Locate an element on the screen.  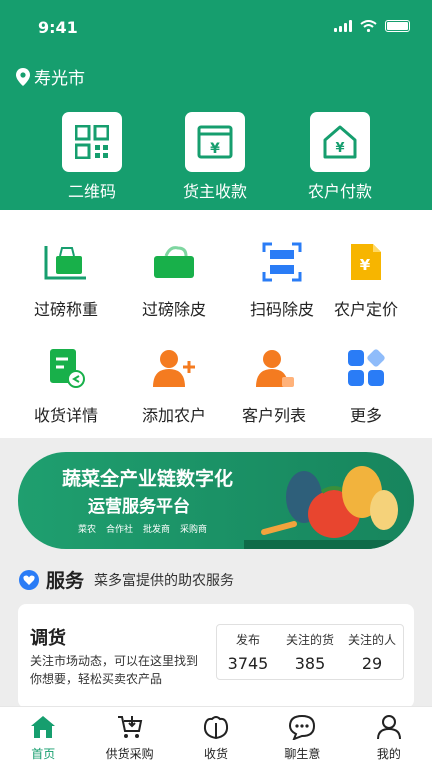
status-time: 9:41 is located at coordinates (58, 27).